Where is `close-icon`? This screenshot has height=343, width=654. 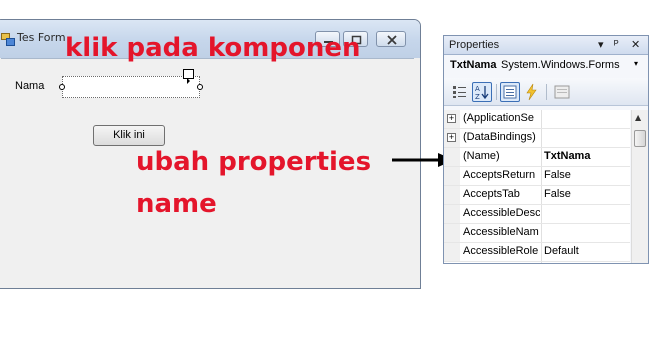
close-icon is located at coordinates (392, 40).